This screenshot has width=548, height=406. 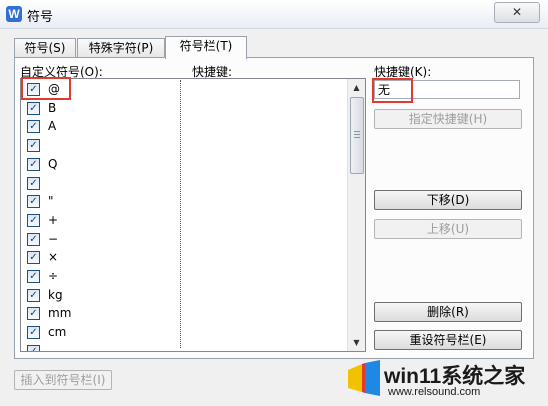 What do you see at coordinates (403, 72) in the screenshot?
I see `shortcut-key-label: 快捷键(K):` at bounding box center [403, 72].